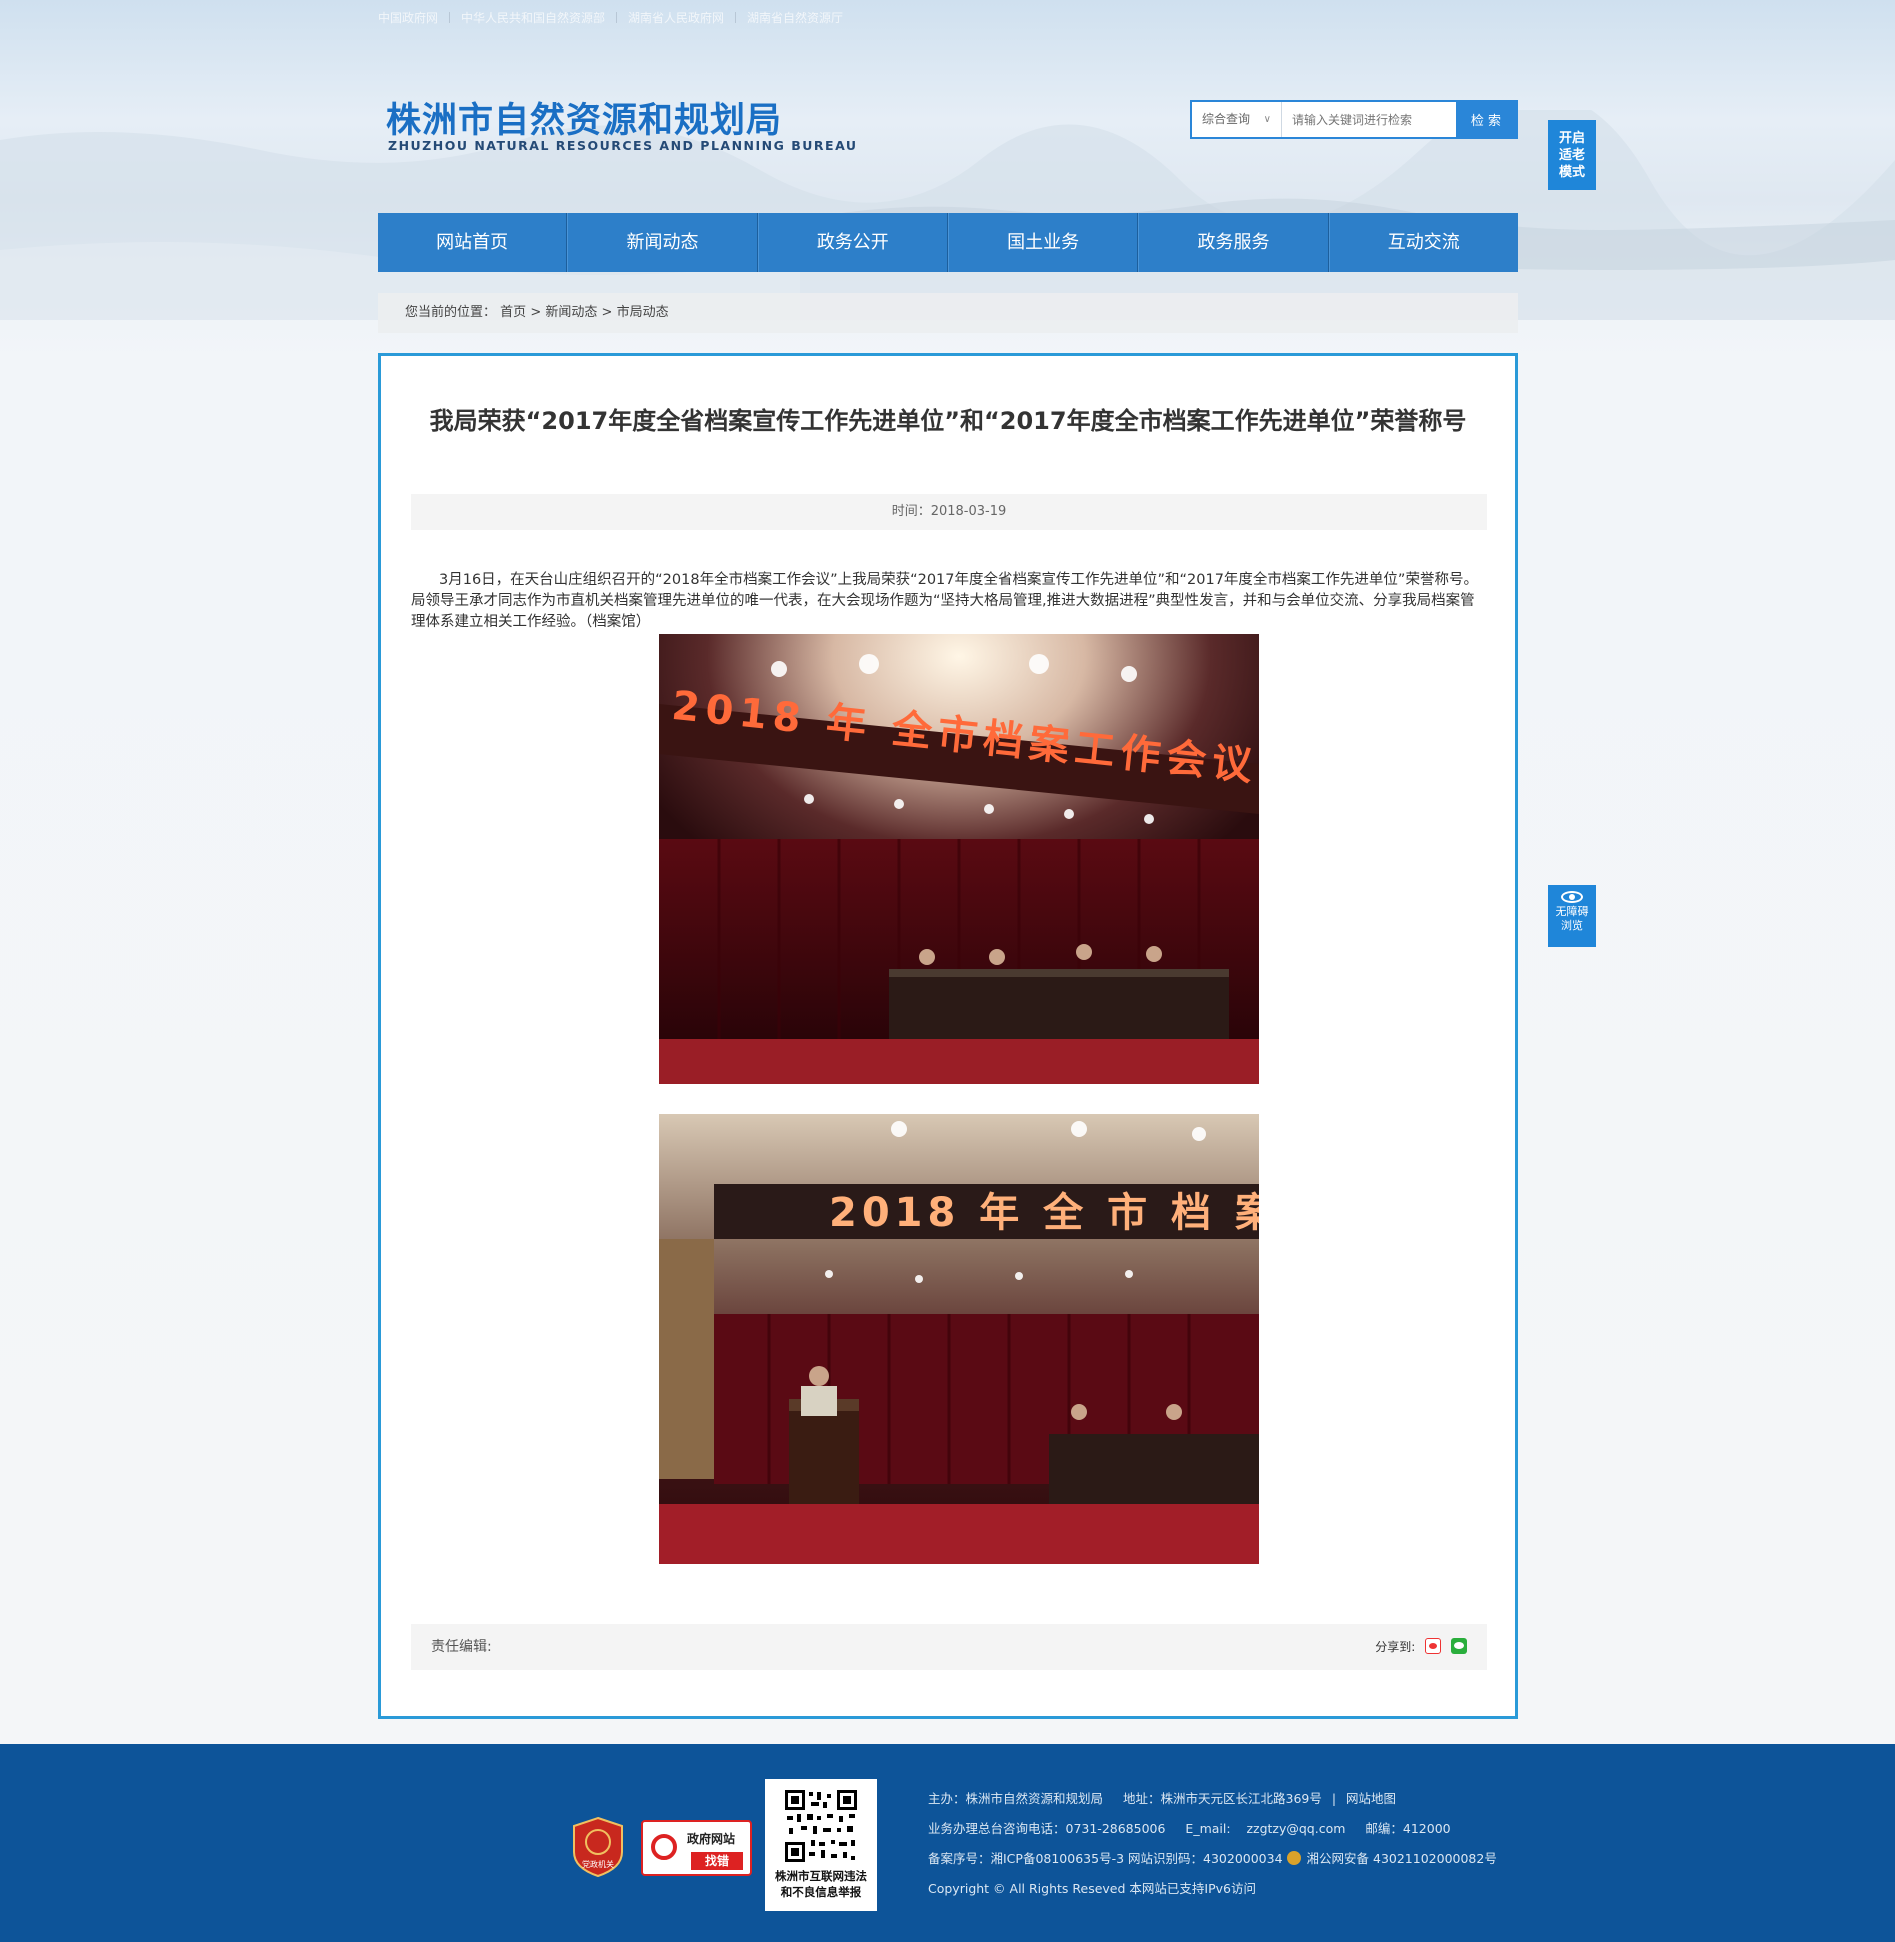 The image size is (1895, 1942). What do you see at coordinates (1371, 1798) in the screenshot?
I see `footer-sitemap-link: 网站地图` at bounding box center [1371, 1798].